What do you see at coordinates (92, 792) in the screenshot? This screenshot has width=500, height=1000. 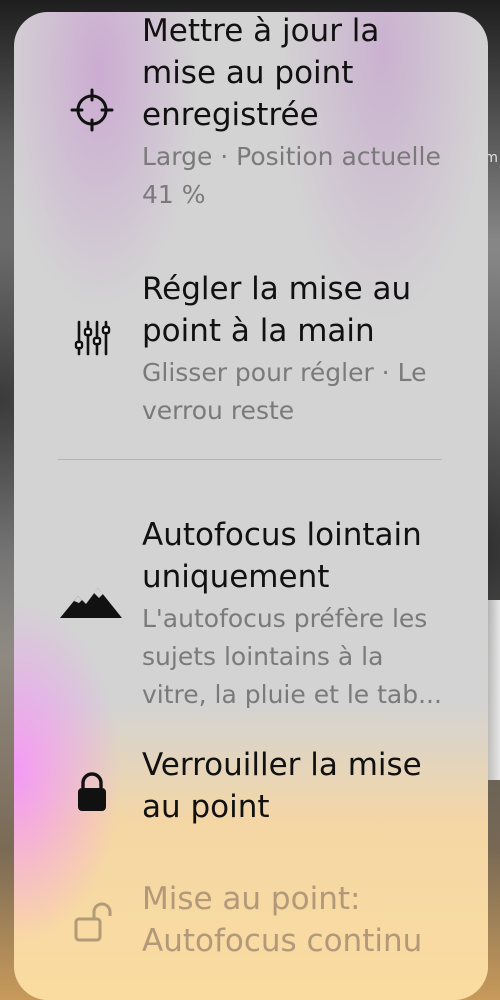 I see `lock-icon` at bounding box center [92, 792].